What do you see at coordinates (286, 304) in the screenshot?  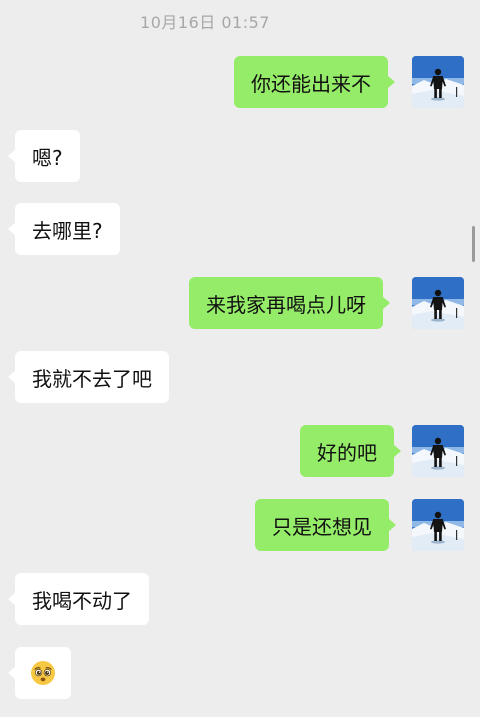 I see `message-text: 来我家再喝点儿呀` at bounding box center [286, 304].